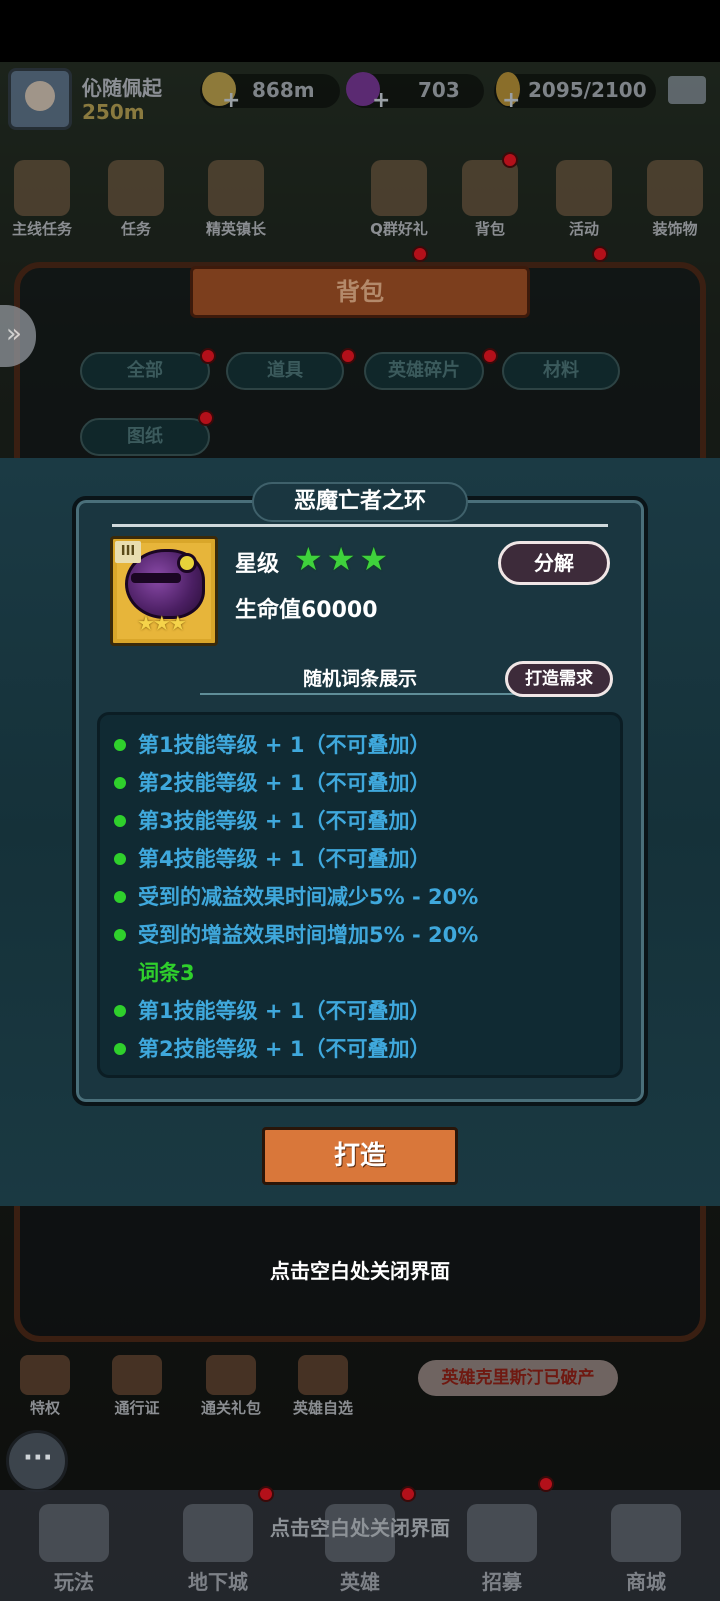 The width and height of the screenshot is (720, 1601). Describe the element at coordinates (439, 90) in the screenshot. I see `gem-value: 703` at that location.